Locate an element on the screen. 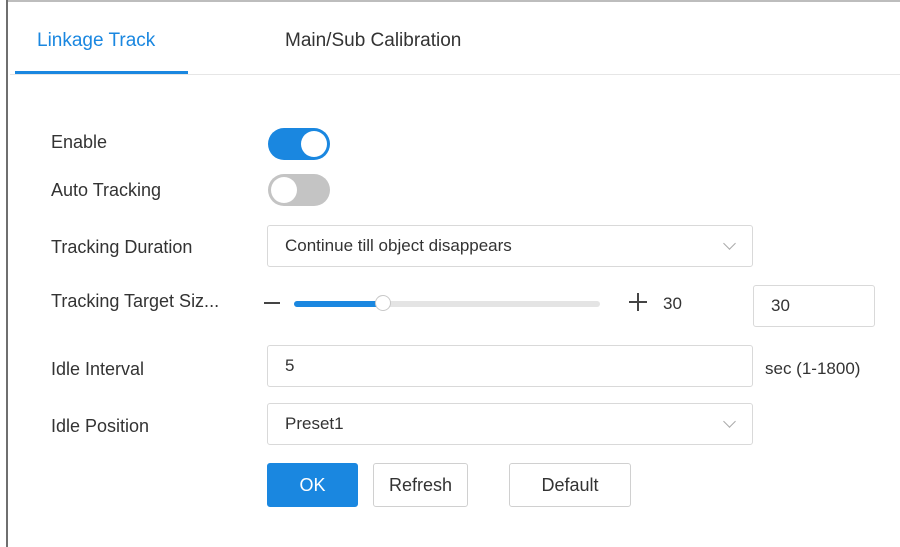  ok-button: OK is located at coordinates (312, 485).